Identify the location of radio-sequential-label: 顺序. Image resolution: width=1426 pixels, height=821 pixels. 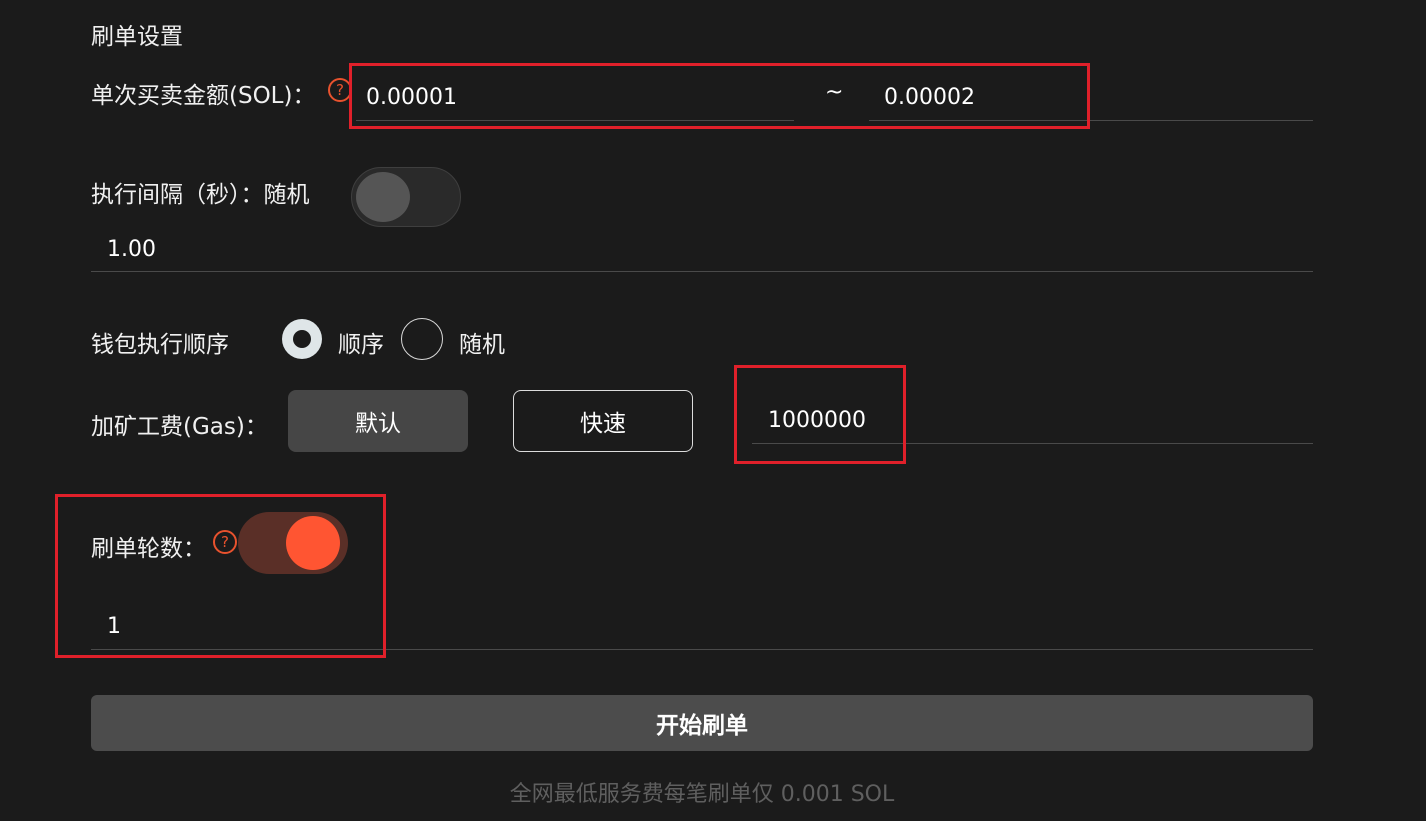
(361, 342).